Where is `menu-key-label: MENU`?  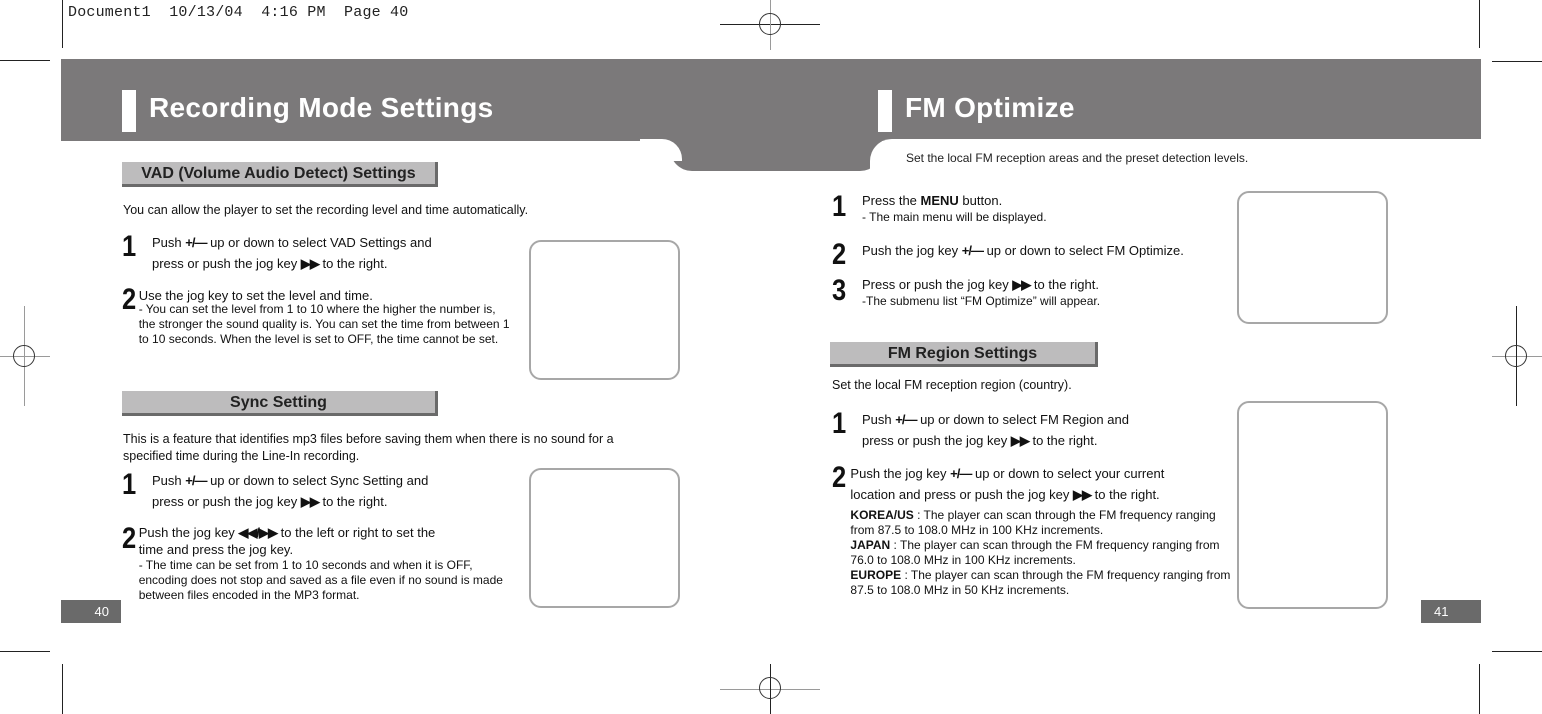 menu-key-label: MENU is located at coordinates (939, 200).